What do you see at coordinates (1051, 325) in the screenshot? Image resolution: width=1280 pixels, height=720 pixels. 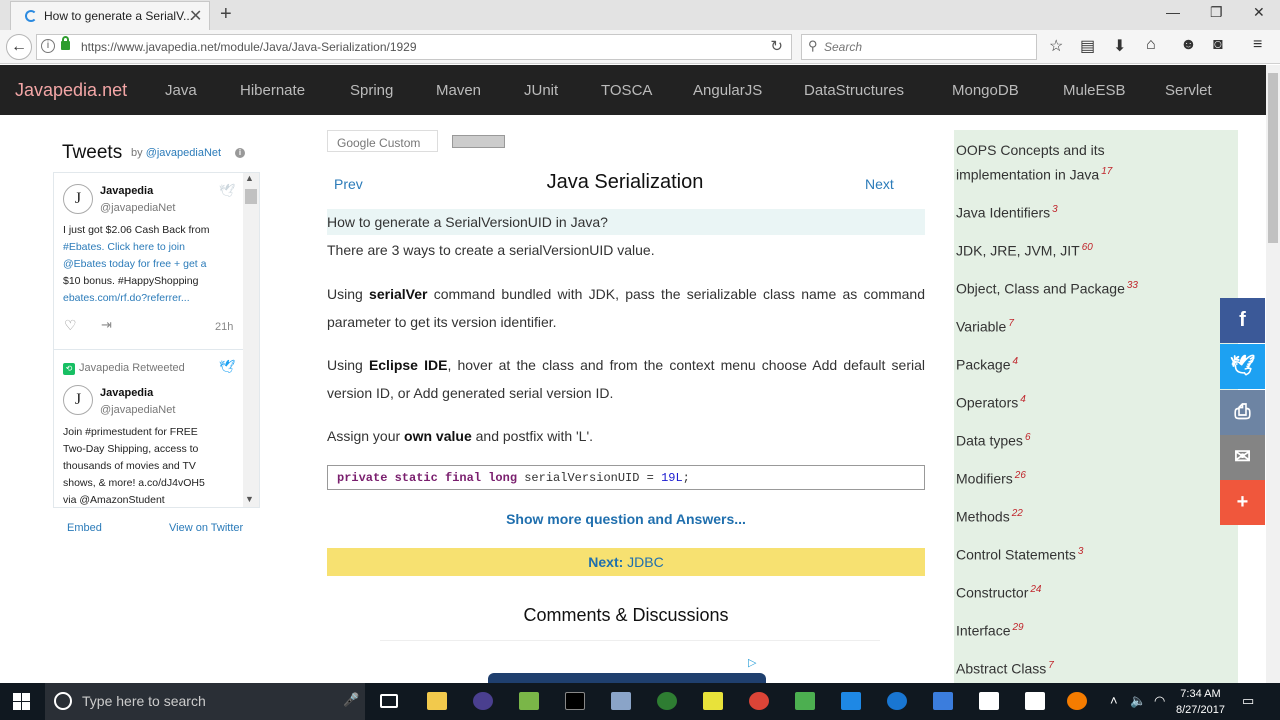 I see `sidebar-item-variable: Variable 7` at bounding box center [1051, 325].